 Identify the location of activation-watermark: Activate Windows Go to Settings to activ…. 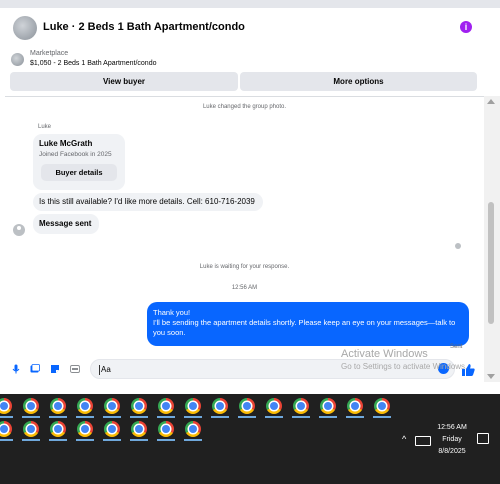
(404, 359).